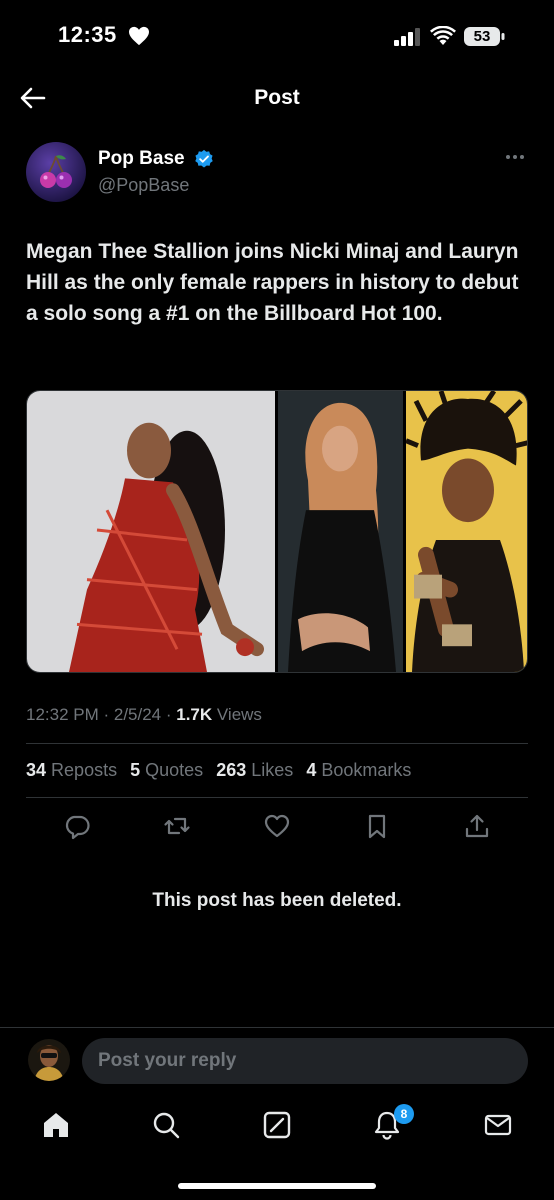  Describe the element at coordinates (135, 770) in the screenshot. I see `quotes-count: 5` at that location.